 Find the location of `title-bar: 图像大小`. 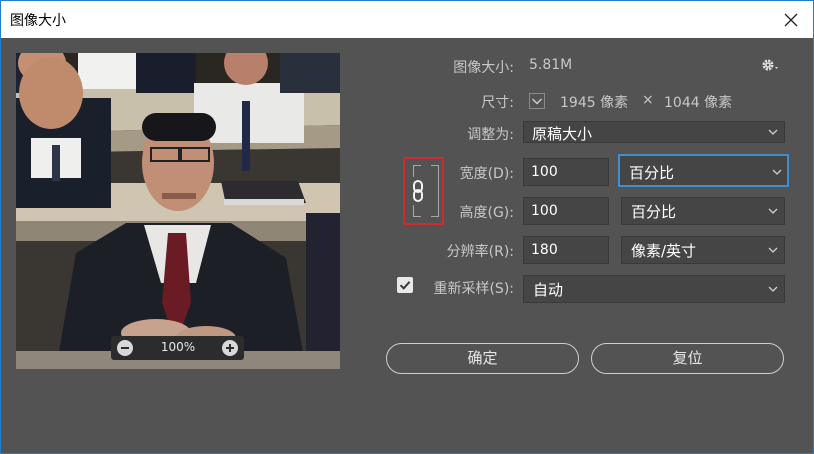

title-bar: 图像大小 is located at coordinates (407, 19).